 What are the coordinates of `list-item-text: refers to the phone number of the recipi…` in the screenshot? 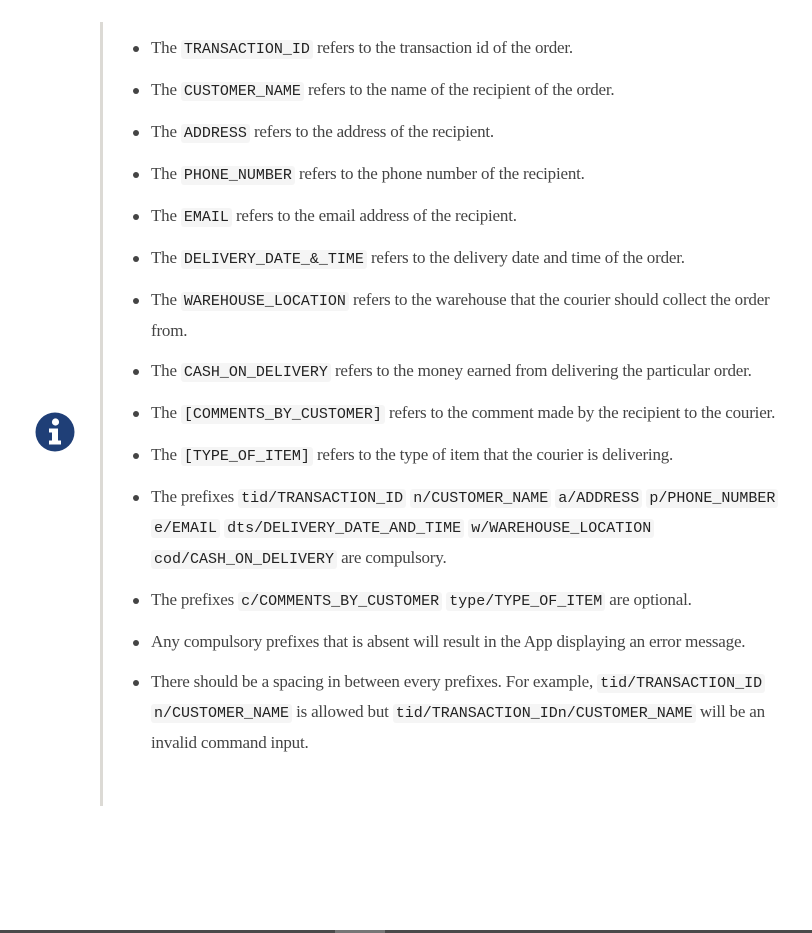 It's located at (439, 173).